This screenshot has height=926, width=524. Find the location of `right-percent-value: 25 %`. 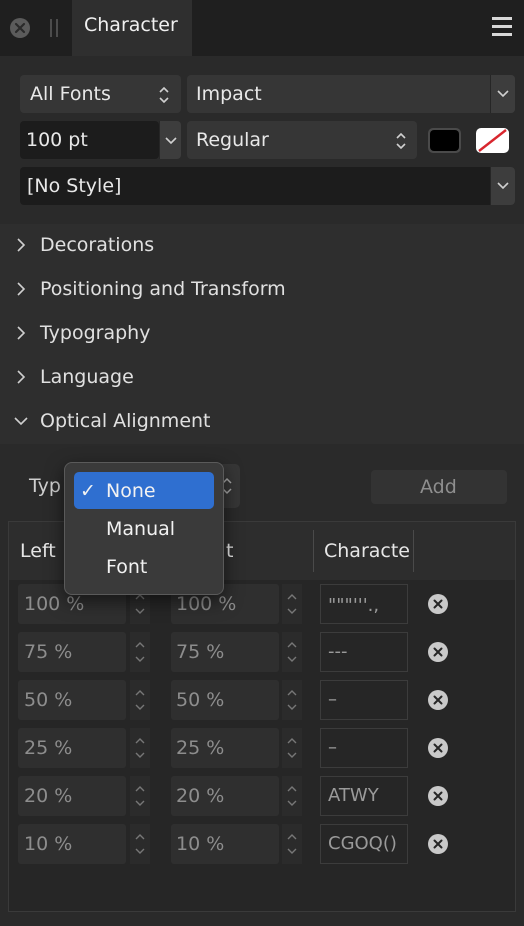

right-percent-value: 25 % is located at coordinates (200, 748).